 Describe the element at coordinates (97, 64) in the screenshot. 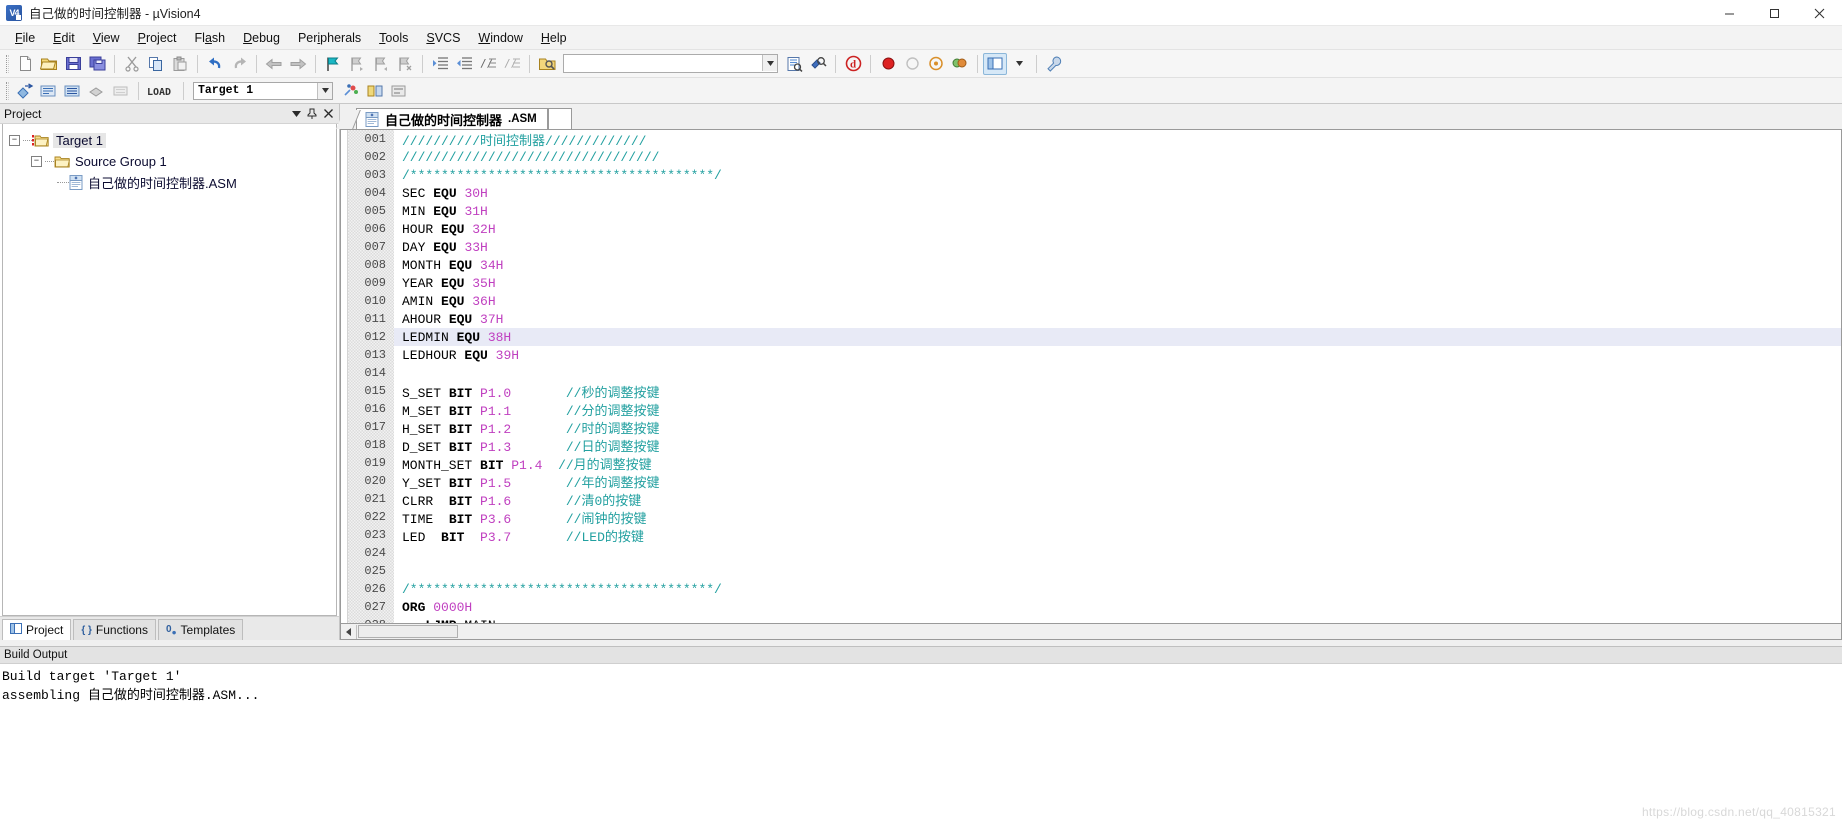

I see `save-all-icon` at that location.